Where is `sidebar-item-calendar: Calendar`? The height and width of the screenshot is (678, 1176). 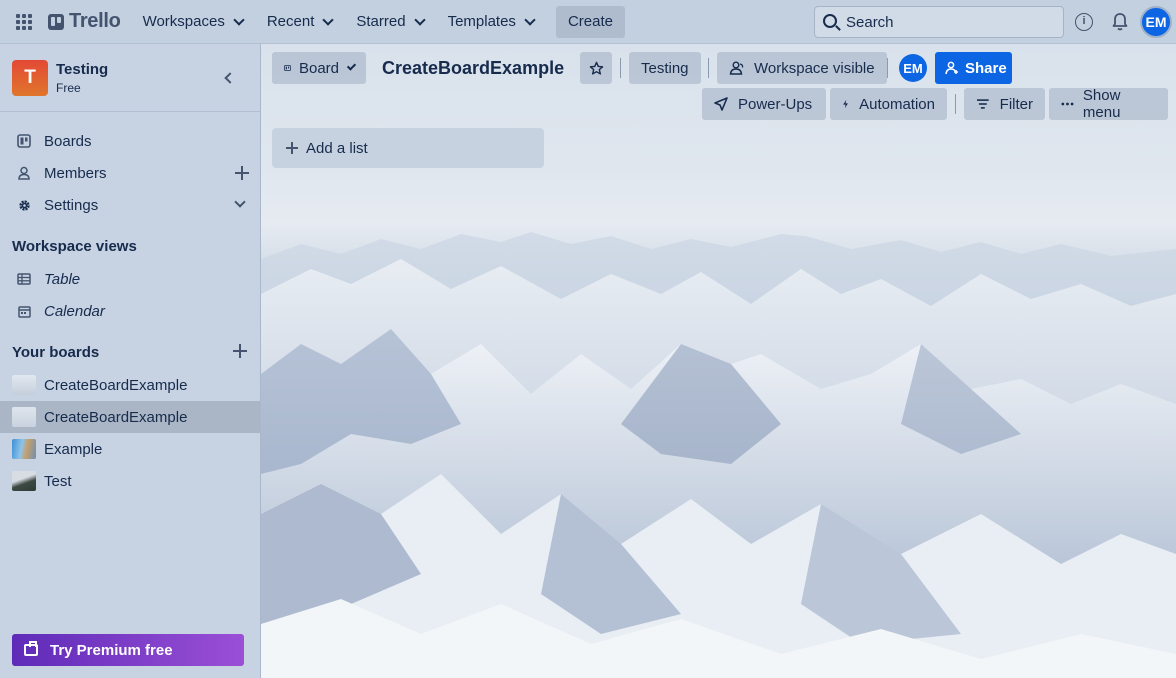 sidebar-item-calendar: Calendar is located at coordinates (130, 311).